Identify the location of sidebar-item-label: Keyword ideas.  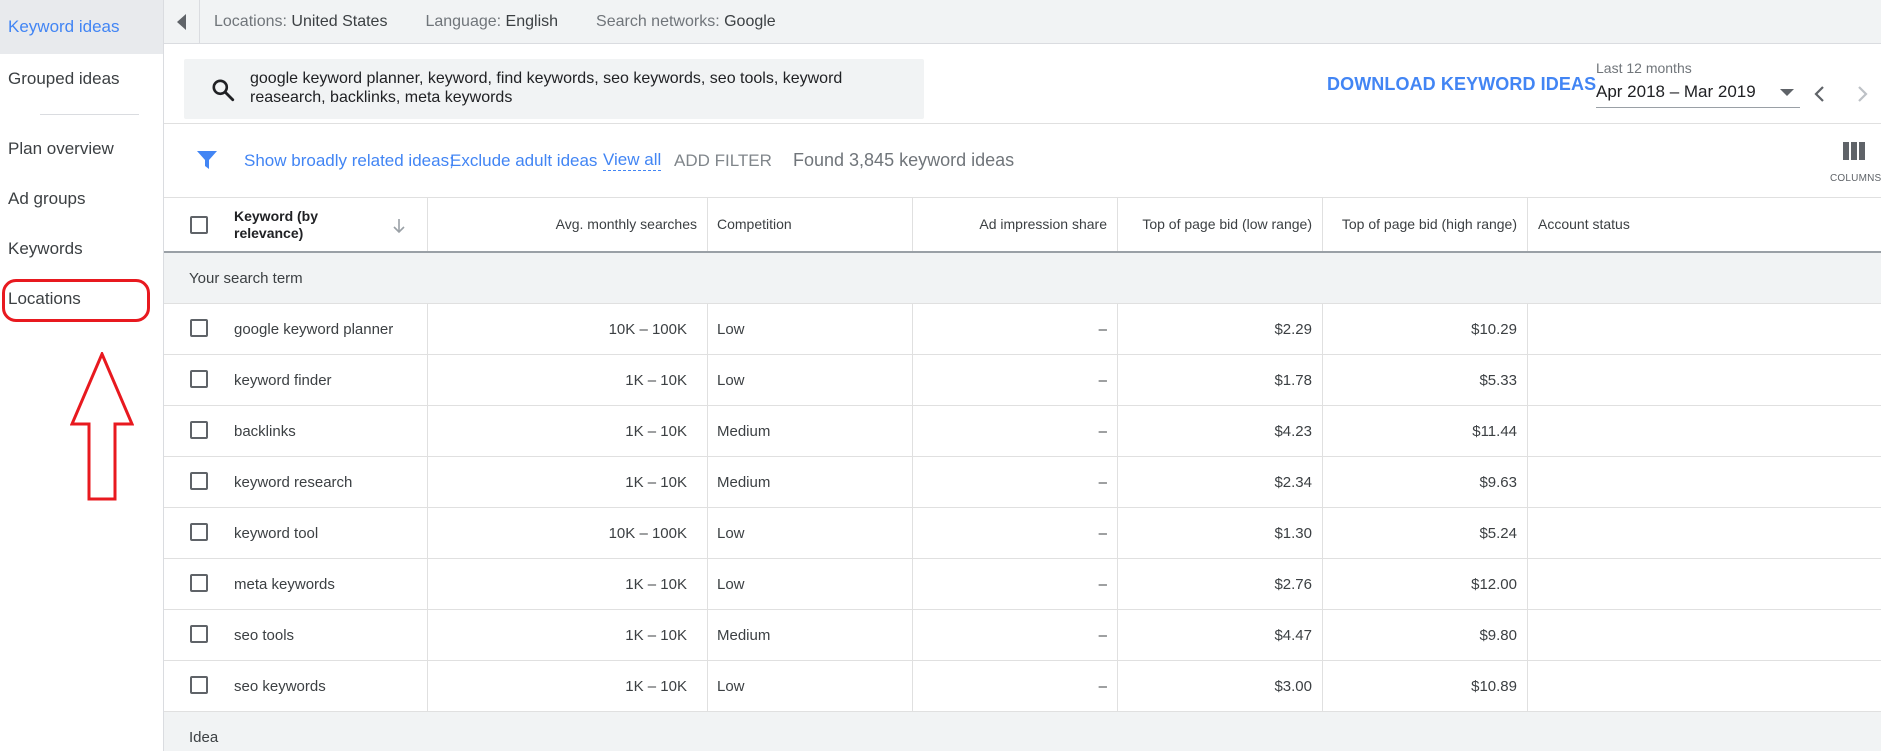
(64, 26).